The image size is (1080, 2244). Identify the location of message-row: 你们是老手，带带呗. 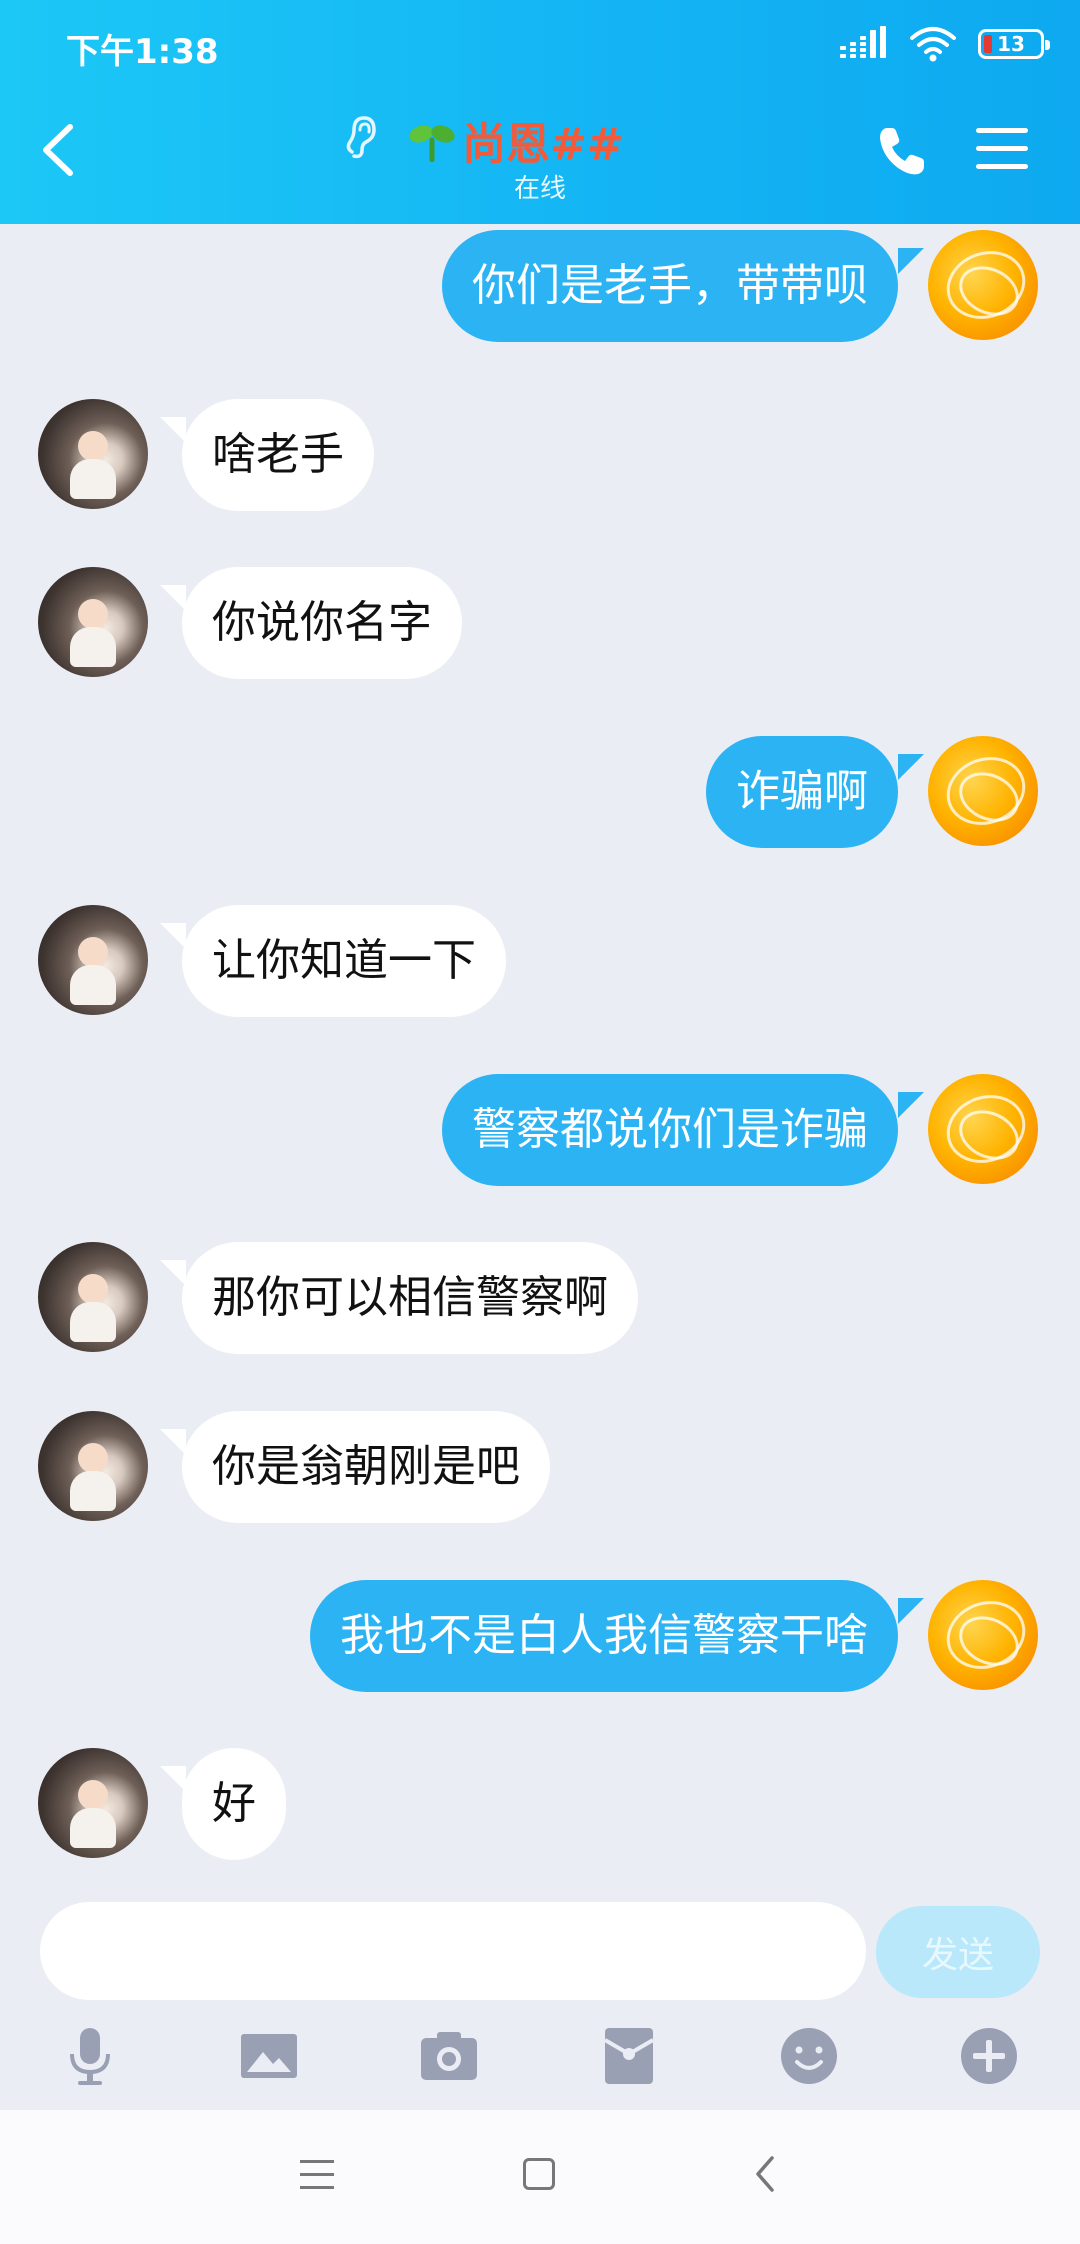
(540, 286).